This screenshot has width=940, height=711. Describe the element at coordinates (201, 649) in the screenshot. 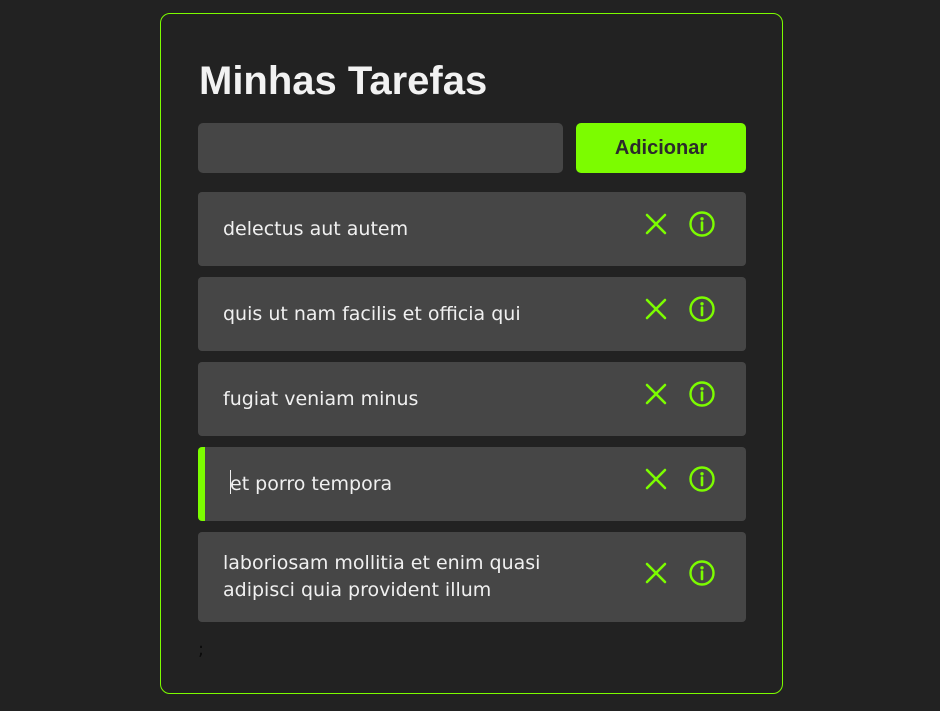

I see `stray-text: ;` at that location.